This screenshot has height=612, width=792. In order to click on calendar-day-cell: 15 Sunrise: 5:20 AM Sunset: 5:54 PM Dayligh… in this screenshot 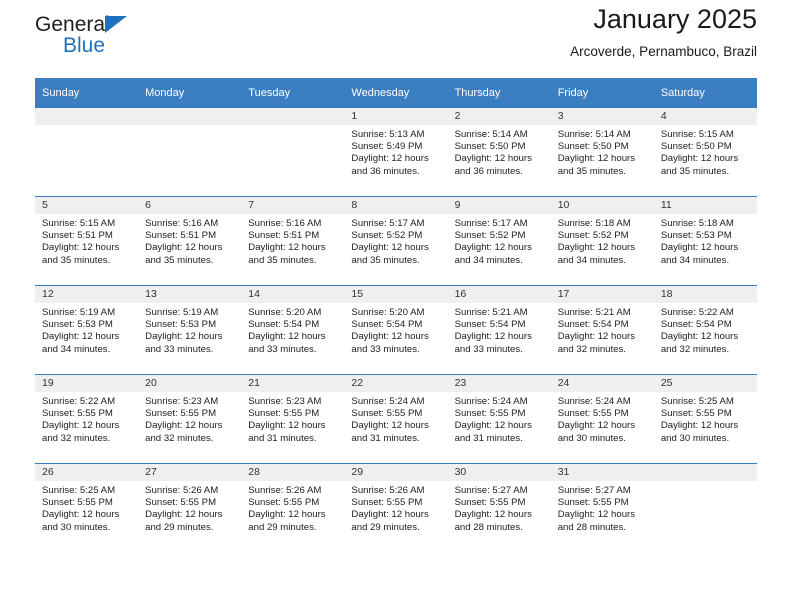, I will do `click(396, 330)`.